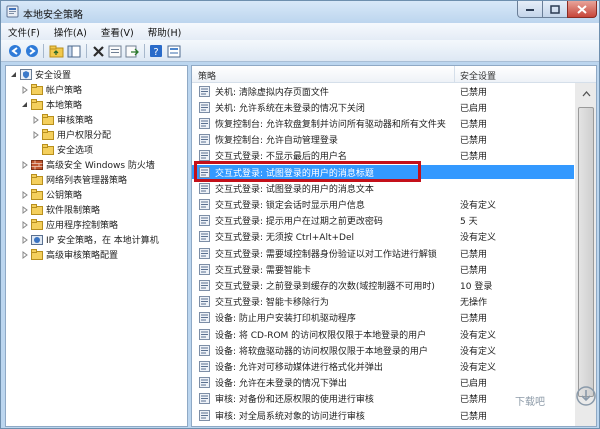 The width and height of the screenshot is (600, 429). What do you see at coordinates (51, 89) in the screenshot?
I see `tree-item: 帐户策略` at bounding box center [51, 89].